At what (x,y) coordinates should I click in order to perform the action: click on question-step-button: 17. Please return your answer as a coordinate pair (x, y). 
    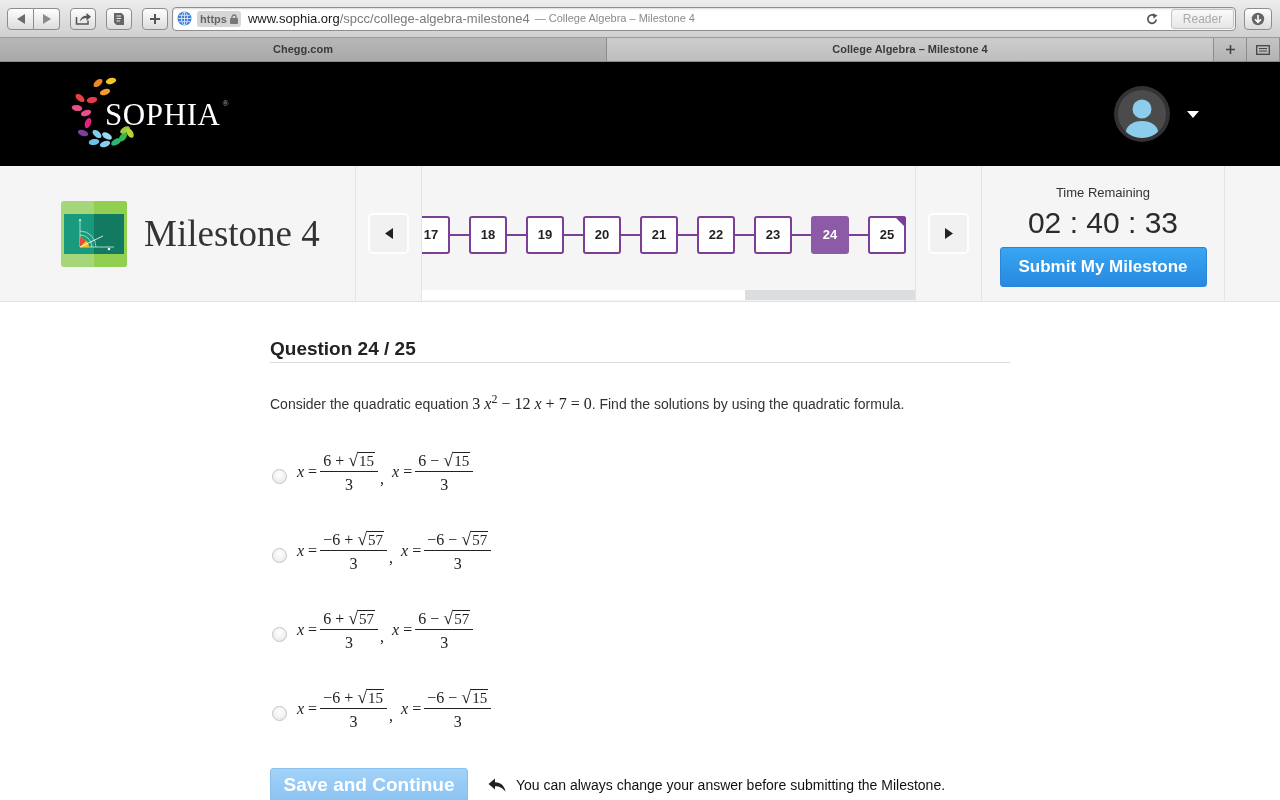
    Looking at the image, I should click on (436, 235).